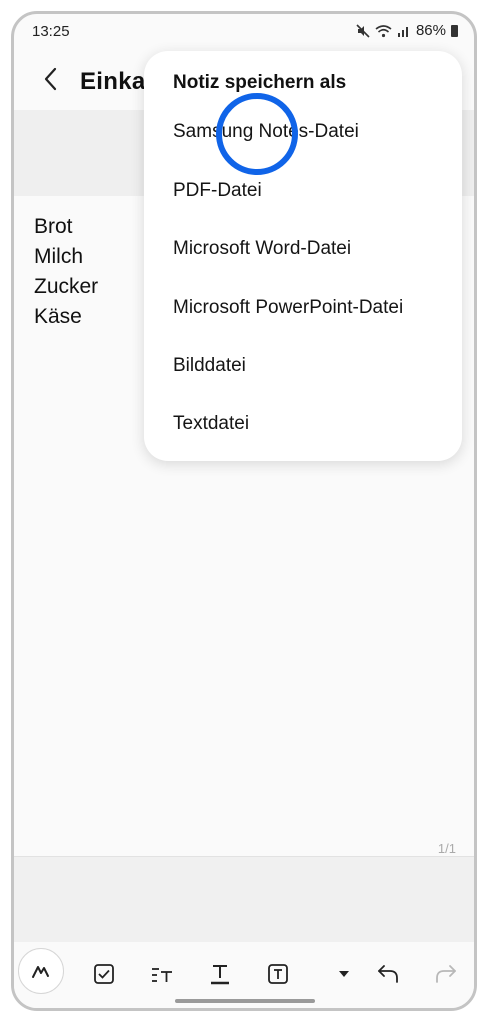 This screenshot has height=1020, width=486. I want to click on dropdown-arrow-icon, so click(344, 974).